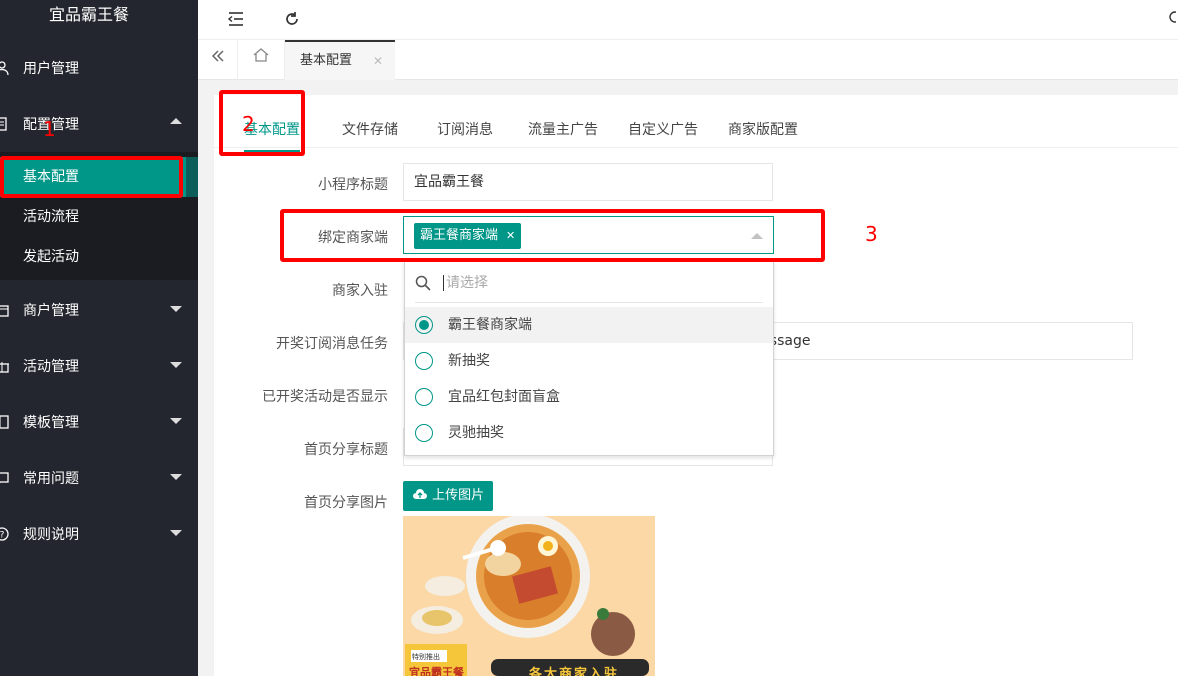 This screenshot has width=1178, height=676. I want to click on mini-title-input: 宜品霸王餐, so click(588, 182).